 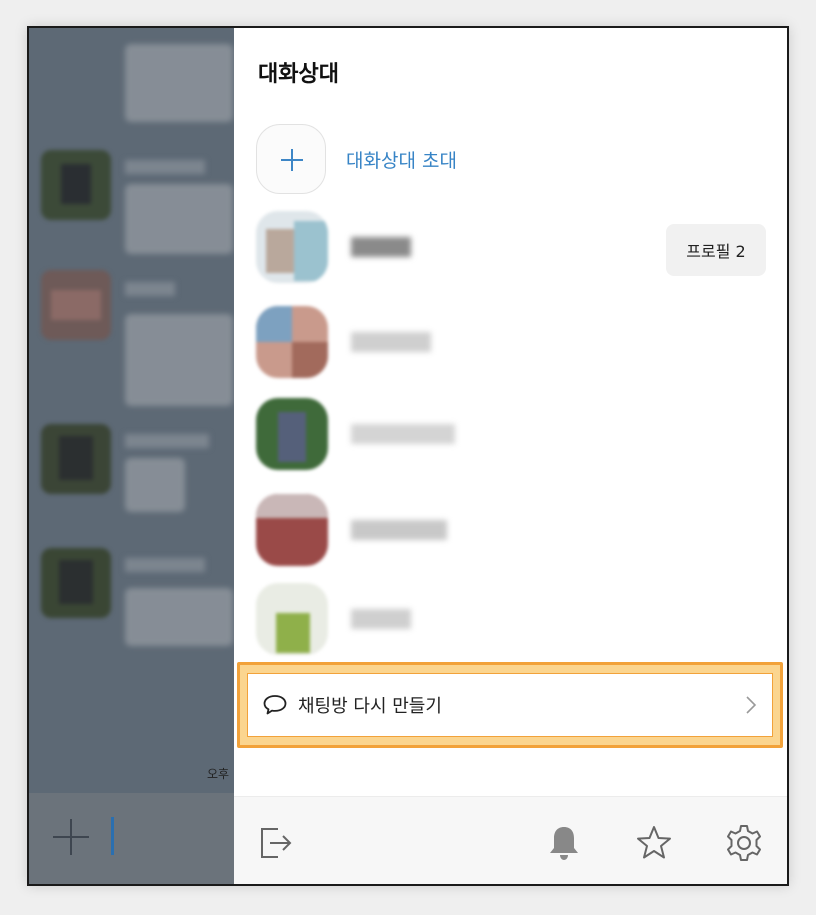 What do you see at coordinates (298, 74) in the screenshot?
I see `drawer-title: 대화상대` at bounding box center [298, 74].